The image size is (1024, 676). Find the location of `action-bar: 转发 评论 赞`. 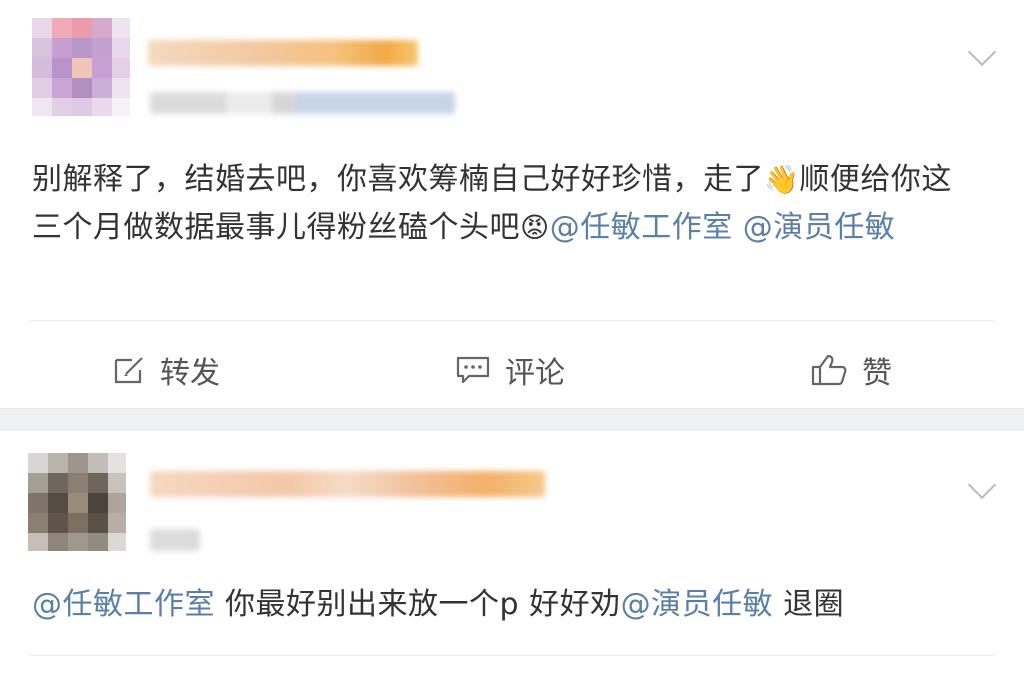

action-bar: 转发 评论 赞 is located at coordinates (512, 365).